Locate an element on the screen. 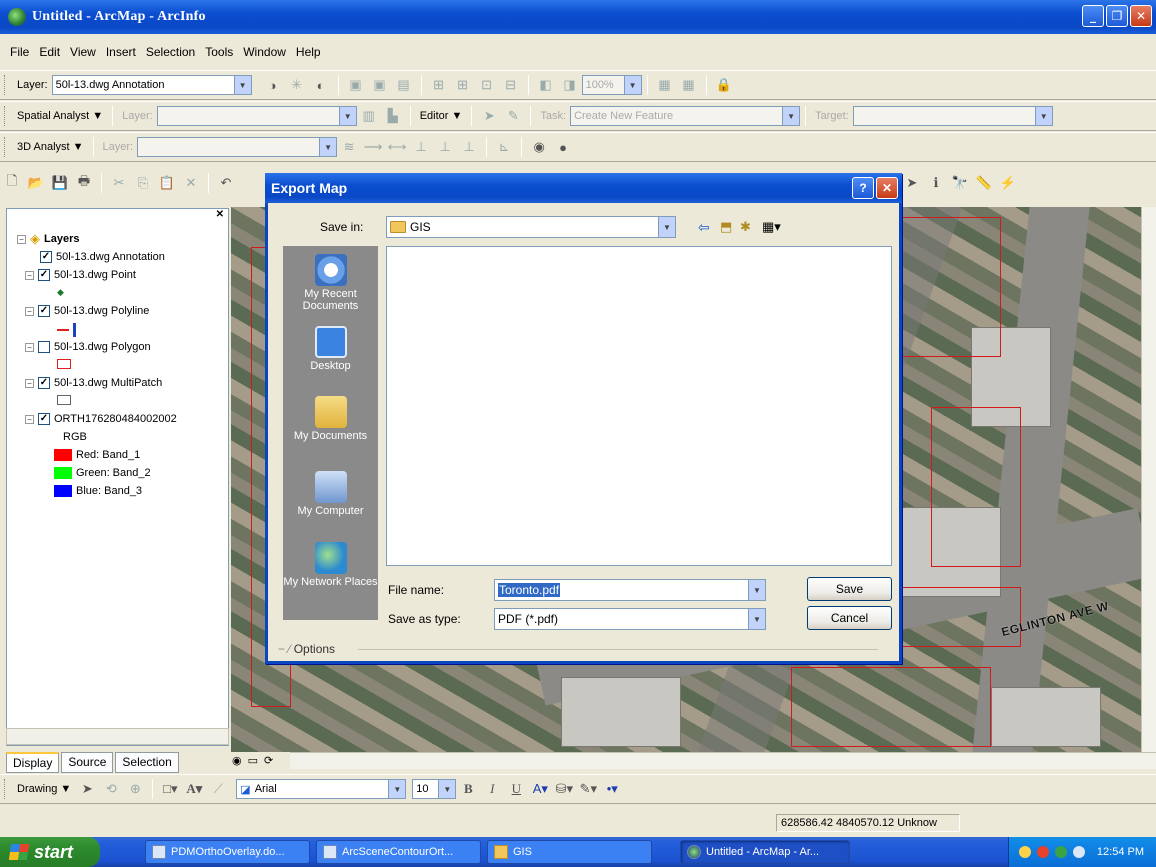  cut-icon: ✂ is located at coordinates (119, 183).